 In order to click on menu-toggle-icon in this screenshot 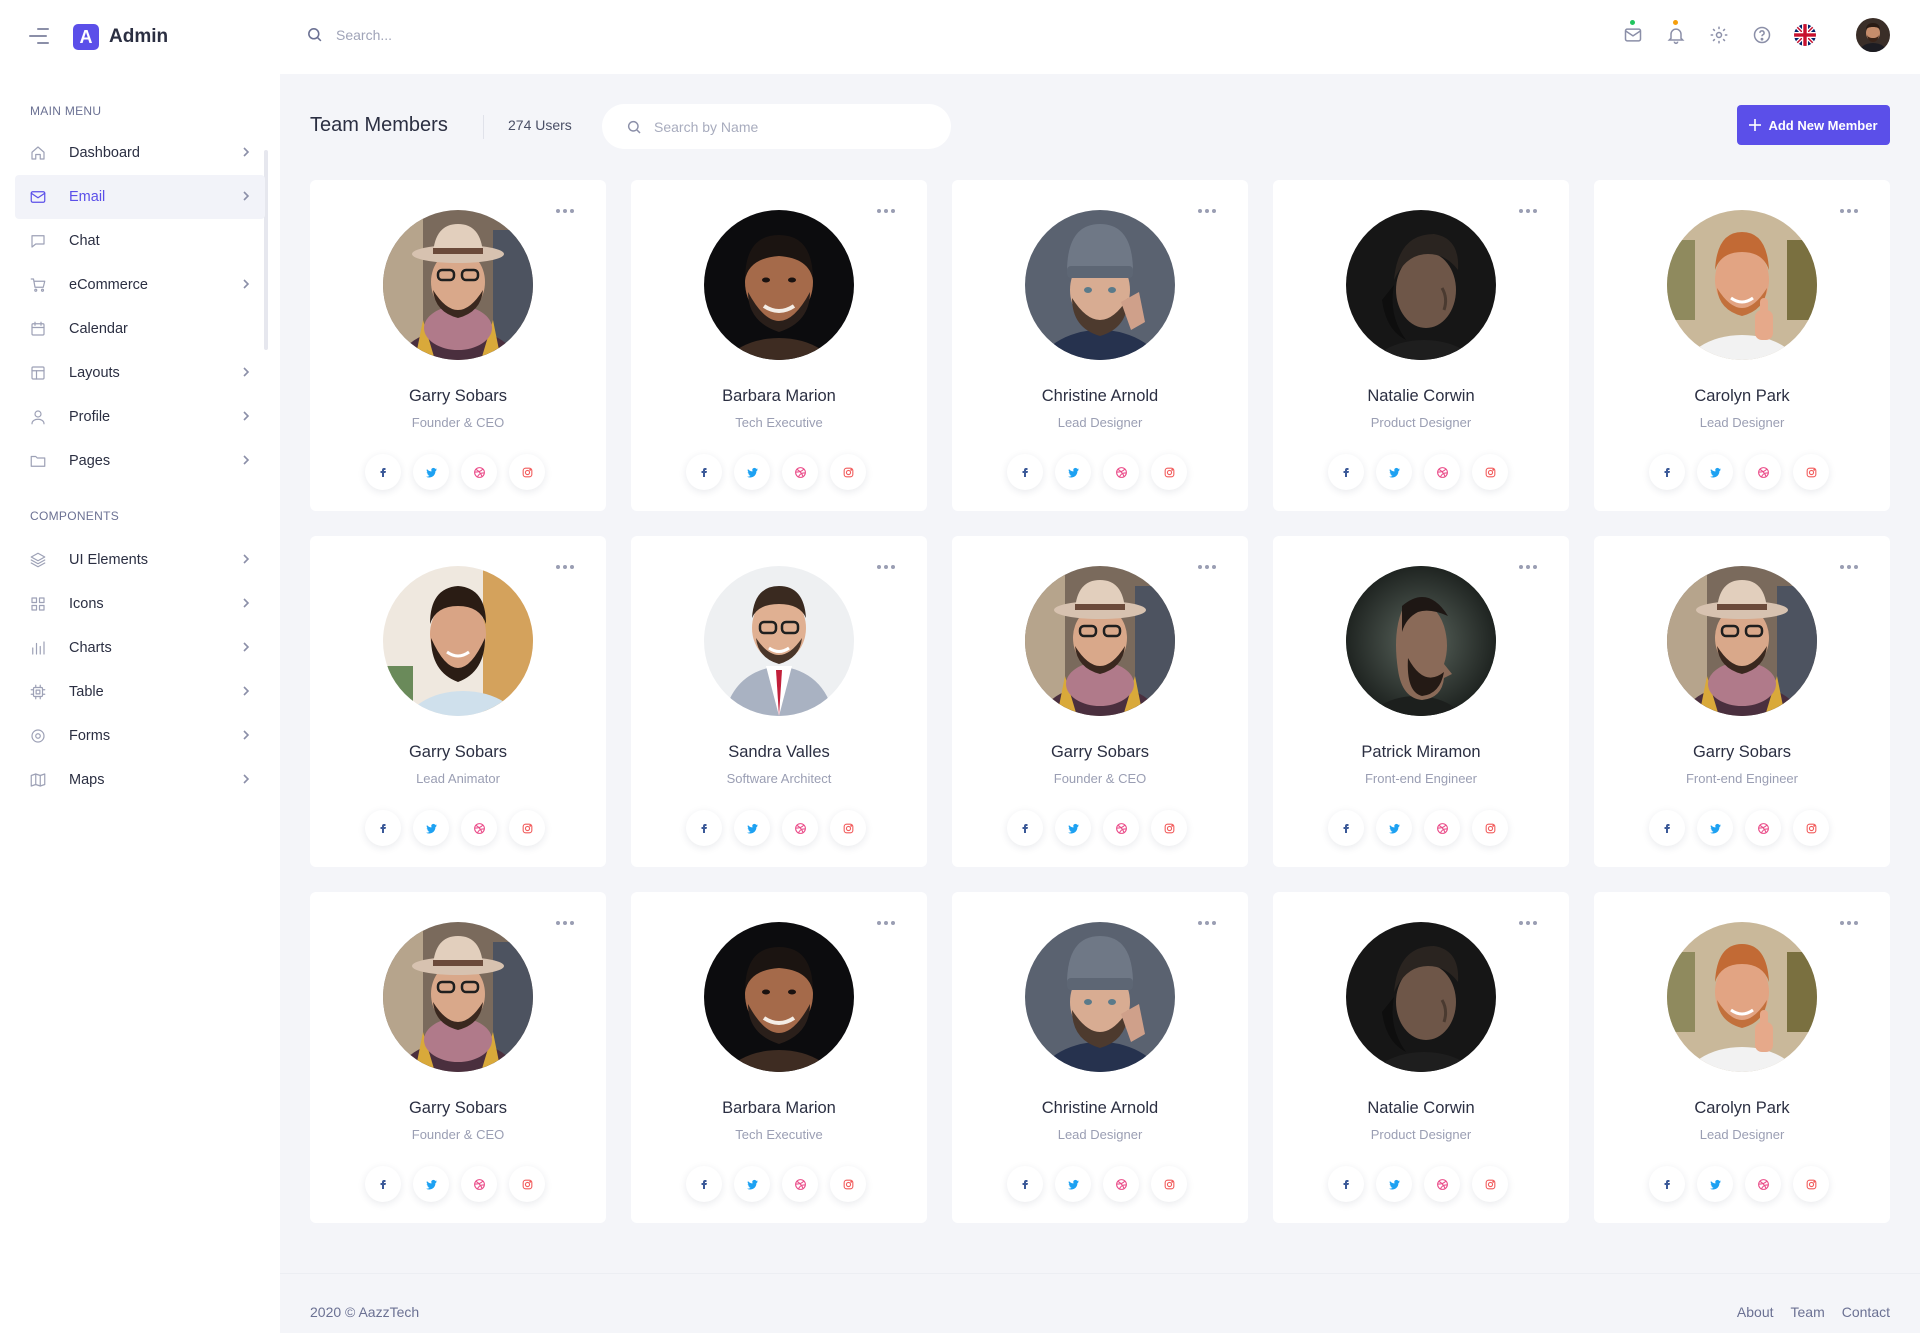, I will do `click(39, 37)`.